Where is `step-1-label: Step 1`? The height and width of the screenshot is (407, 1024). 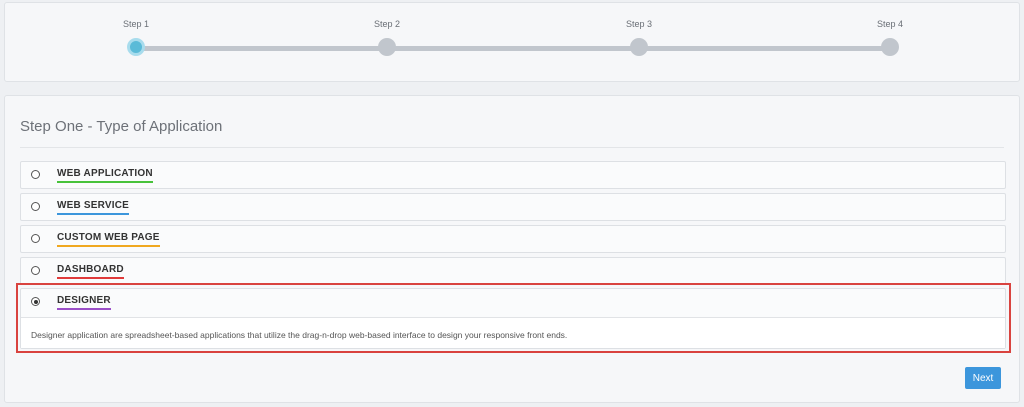 step-1-label: Step 1 is located at coordinates (136, 24).